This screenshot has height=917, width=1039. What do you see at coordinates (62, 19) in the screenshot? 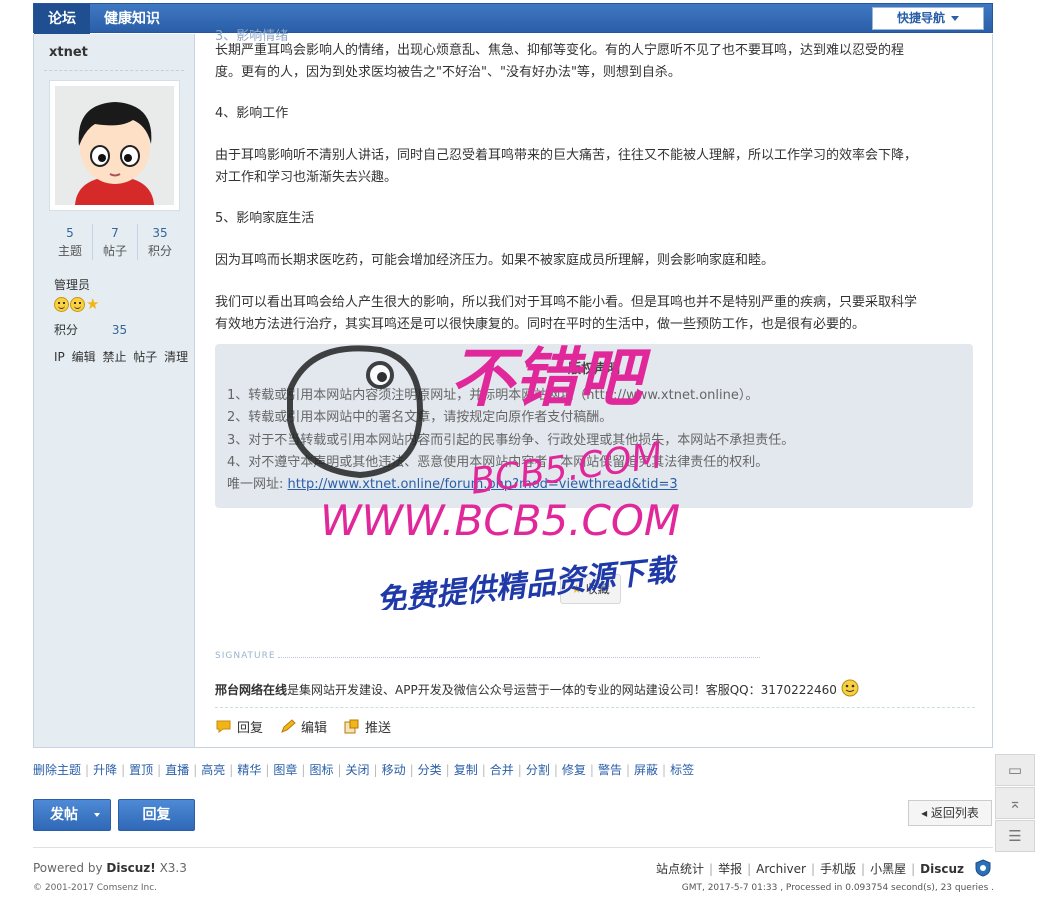
I see `tab-forum: 论坛` at bounding box center [62, 19].